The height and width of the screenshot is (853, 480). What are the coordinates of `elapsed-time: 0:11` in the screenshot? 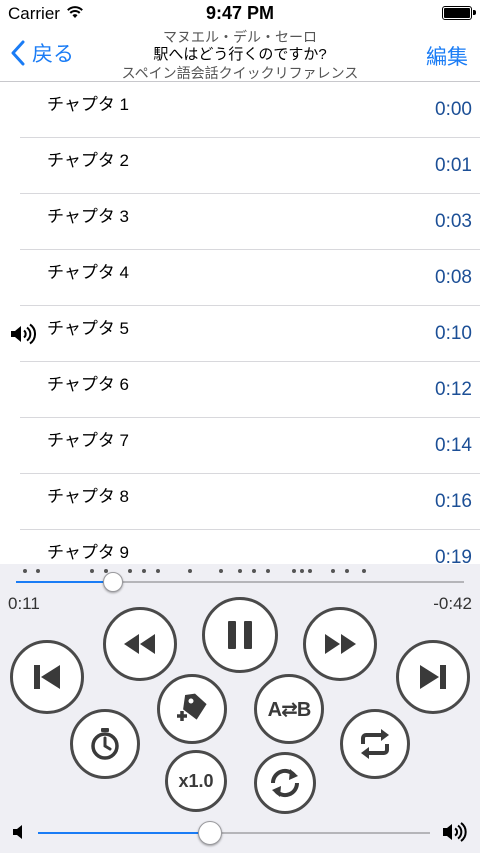 It's located at (24, 603).